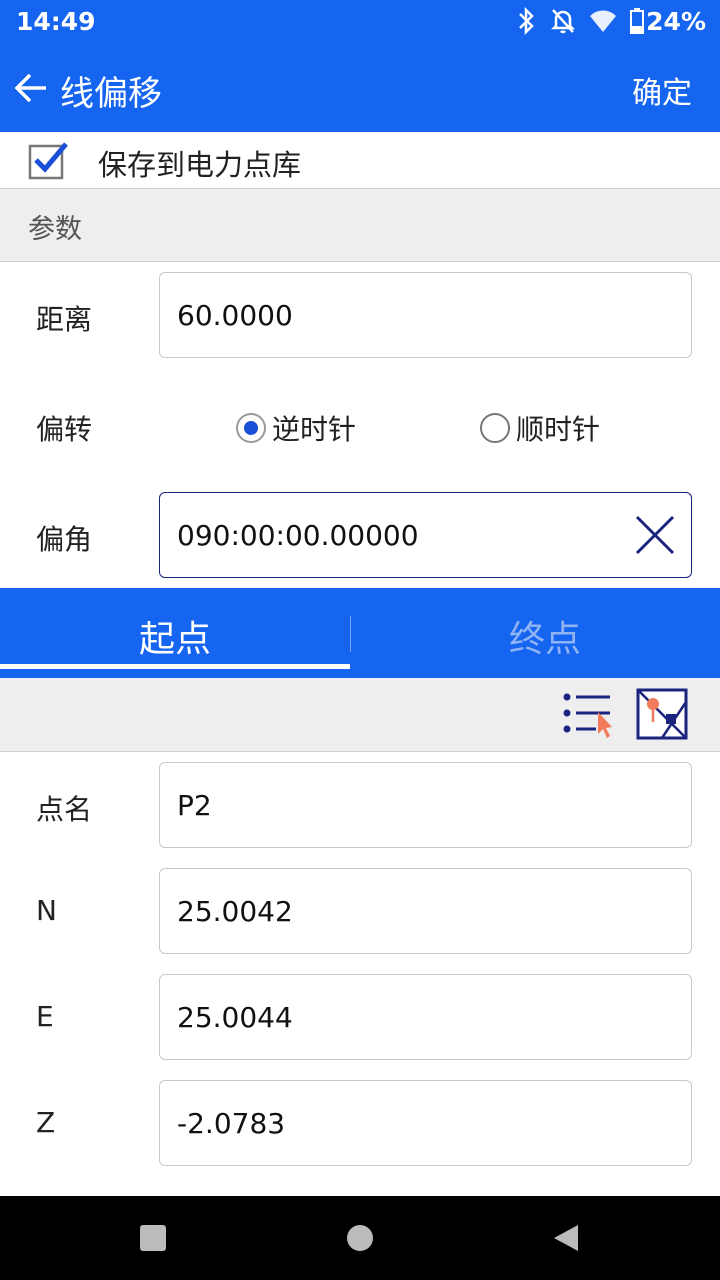  What do you see at coordinates (360, 225) in the screenshot?
I see `params-section-header: 参数` at bounding box center [360, 225].